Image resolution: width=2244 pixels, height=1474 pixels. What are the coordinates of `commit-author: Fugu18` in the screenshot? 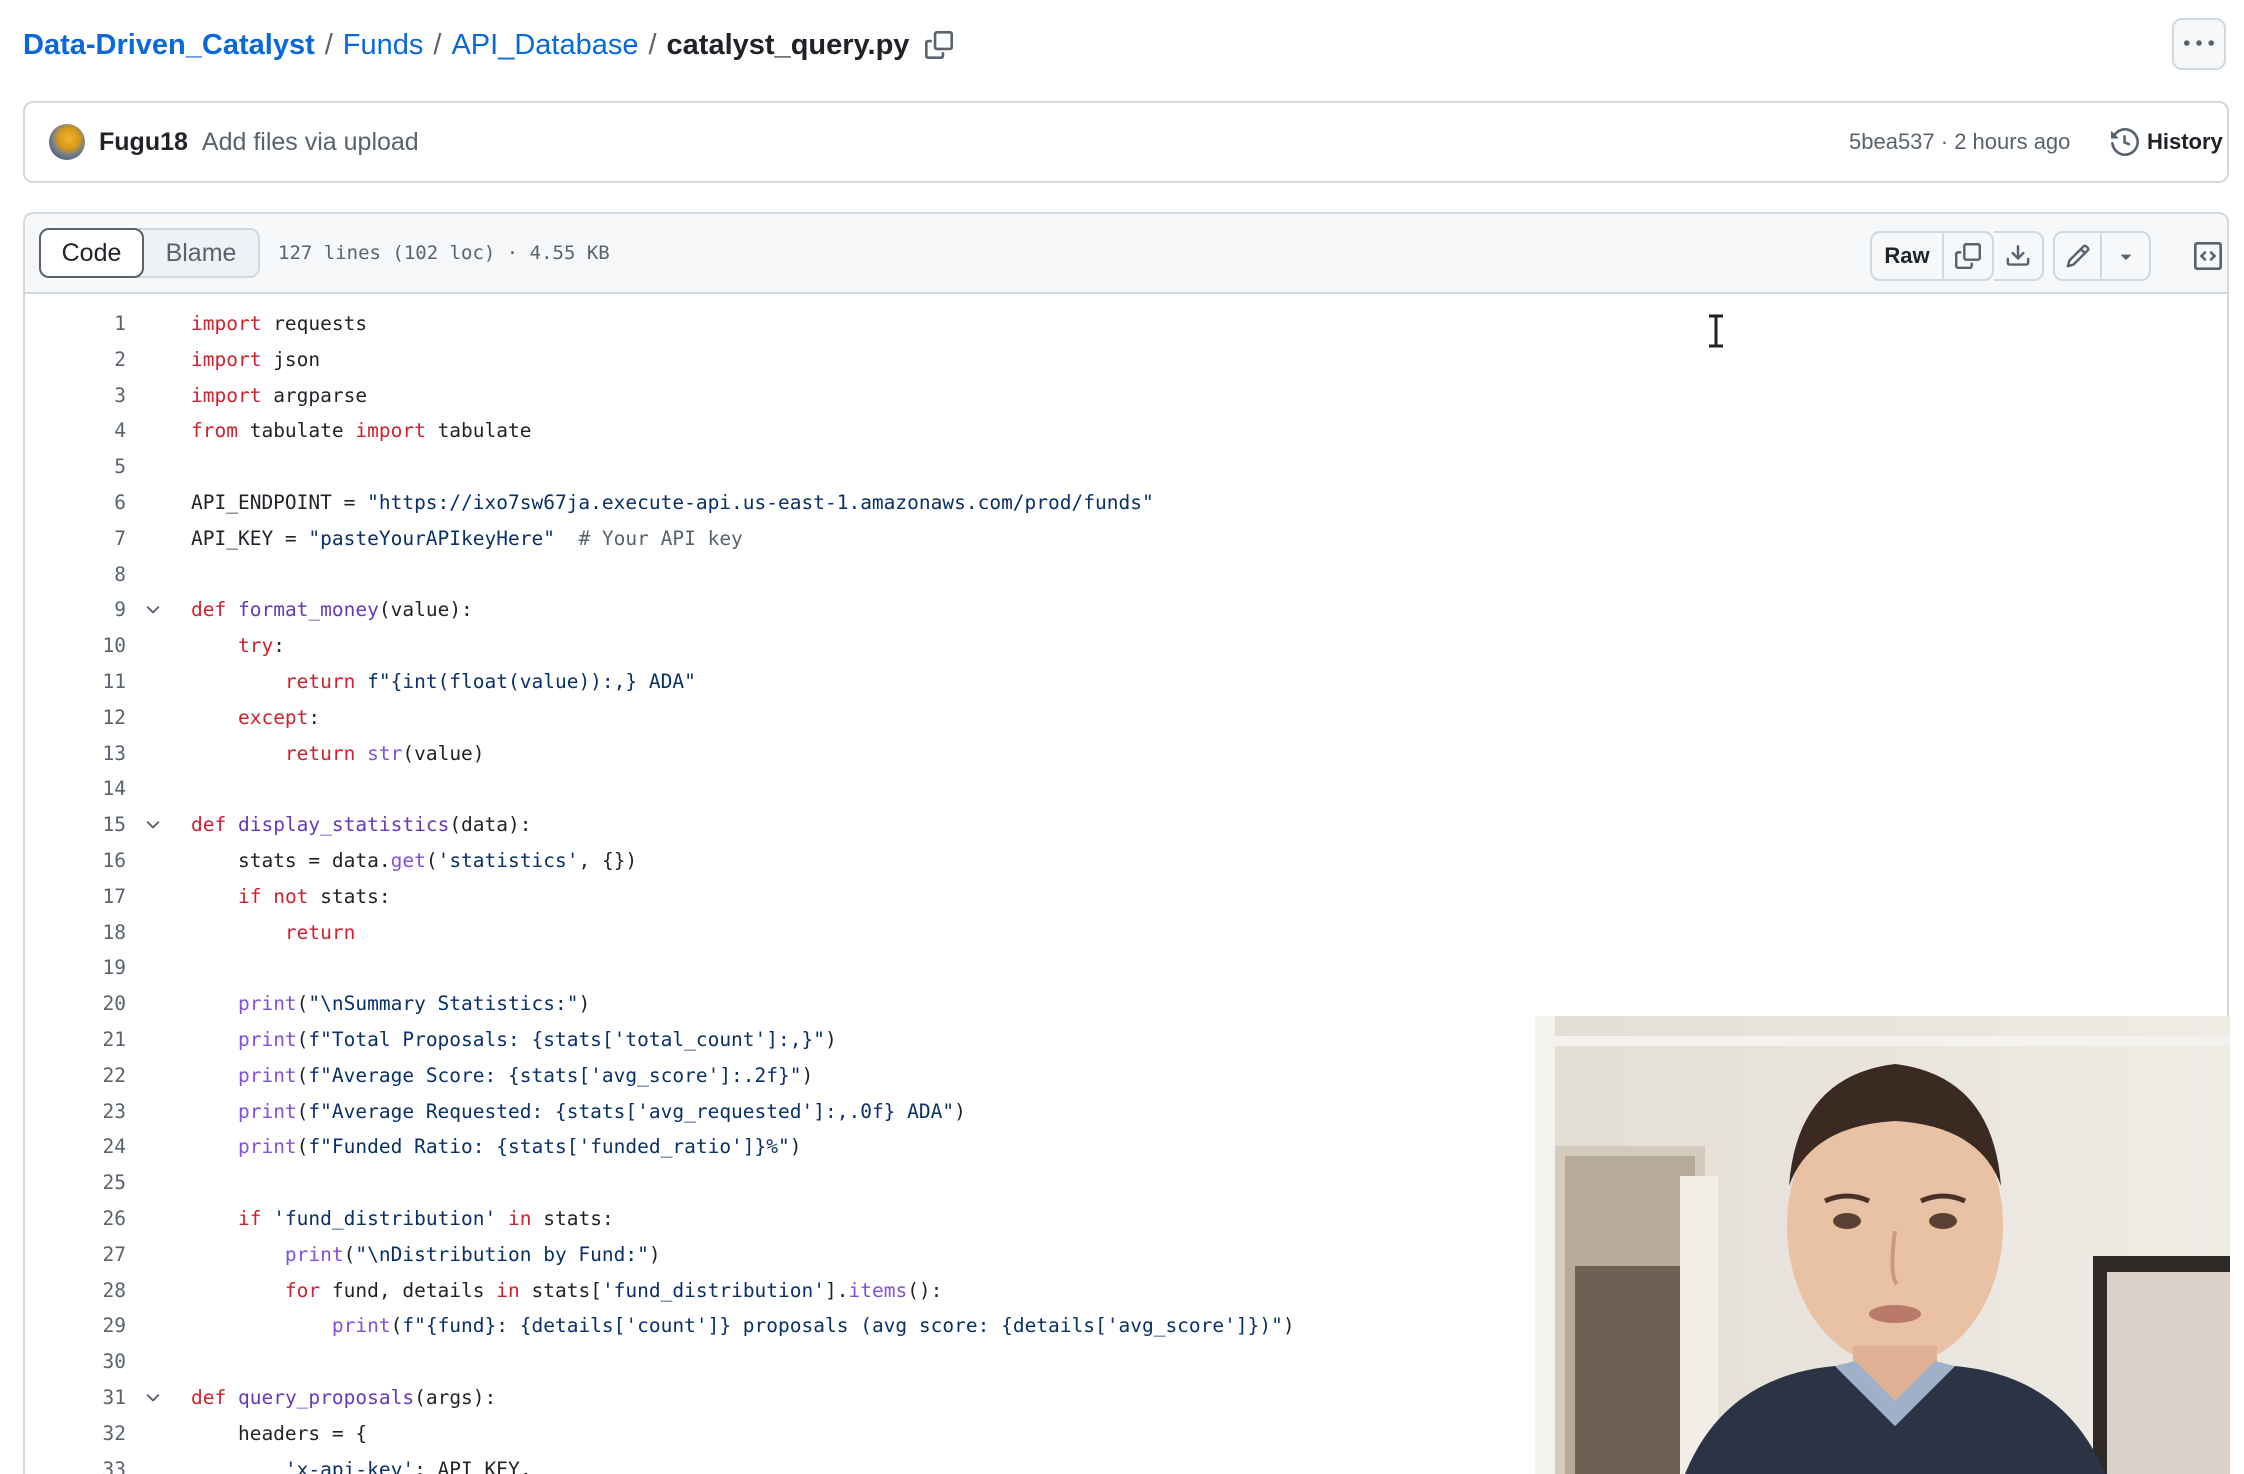 It's located at (143, 142).